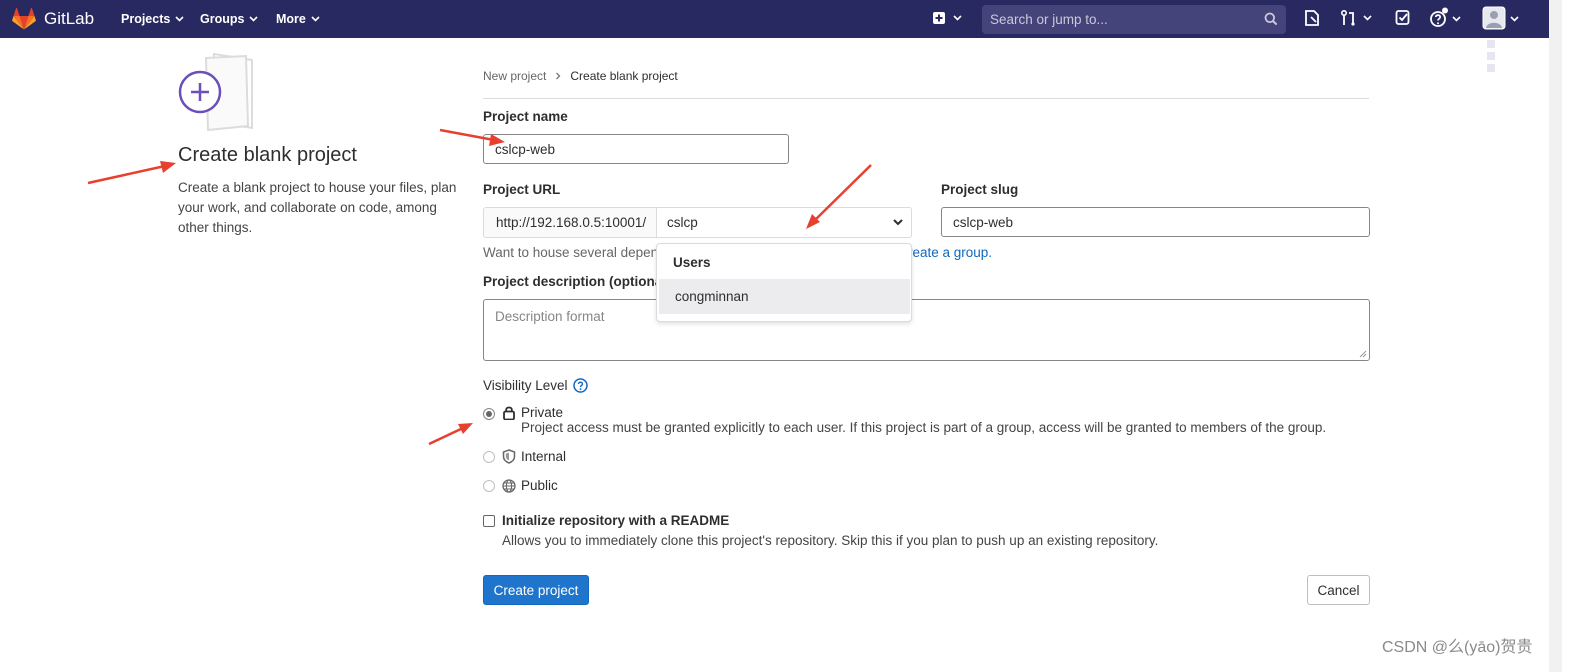  What do you see at coordinates (682, 222) in the screenshot?
I see `namespace-selected-value: cslcp` at bounding box center [682, 222].